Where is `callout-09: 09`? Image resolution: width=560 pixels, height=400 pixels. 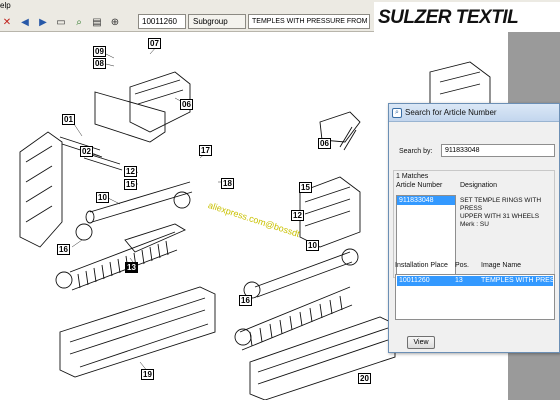 callout-09: 09 is located at coordinates (99, 51).